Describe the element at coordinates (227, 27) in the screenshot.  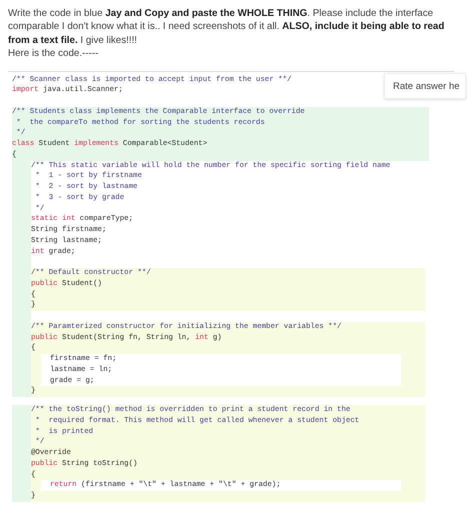
I see `question-text: Write the code in blue Jay and Copy and paste the WHOLE THING. Please include the interface comparable I don't know what it is.. I need screenshots of it all. ALSO, include it being able to read from a text file. I give likes!!!!` at that location.